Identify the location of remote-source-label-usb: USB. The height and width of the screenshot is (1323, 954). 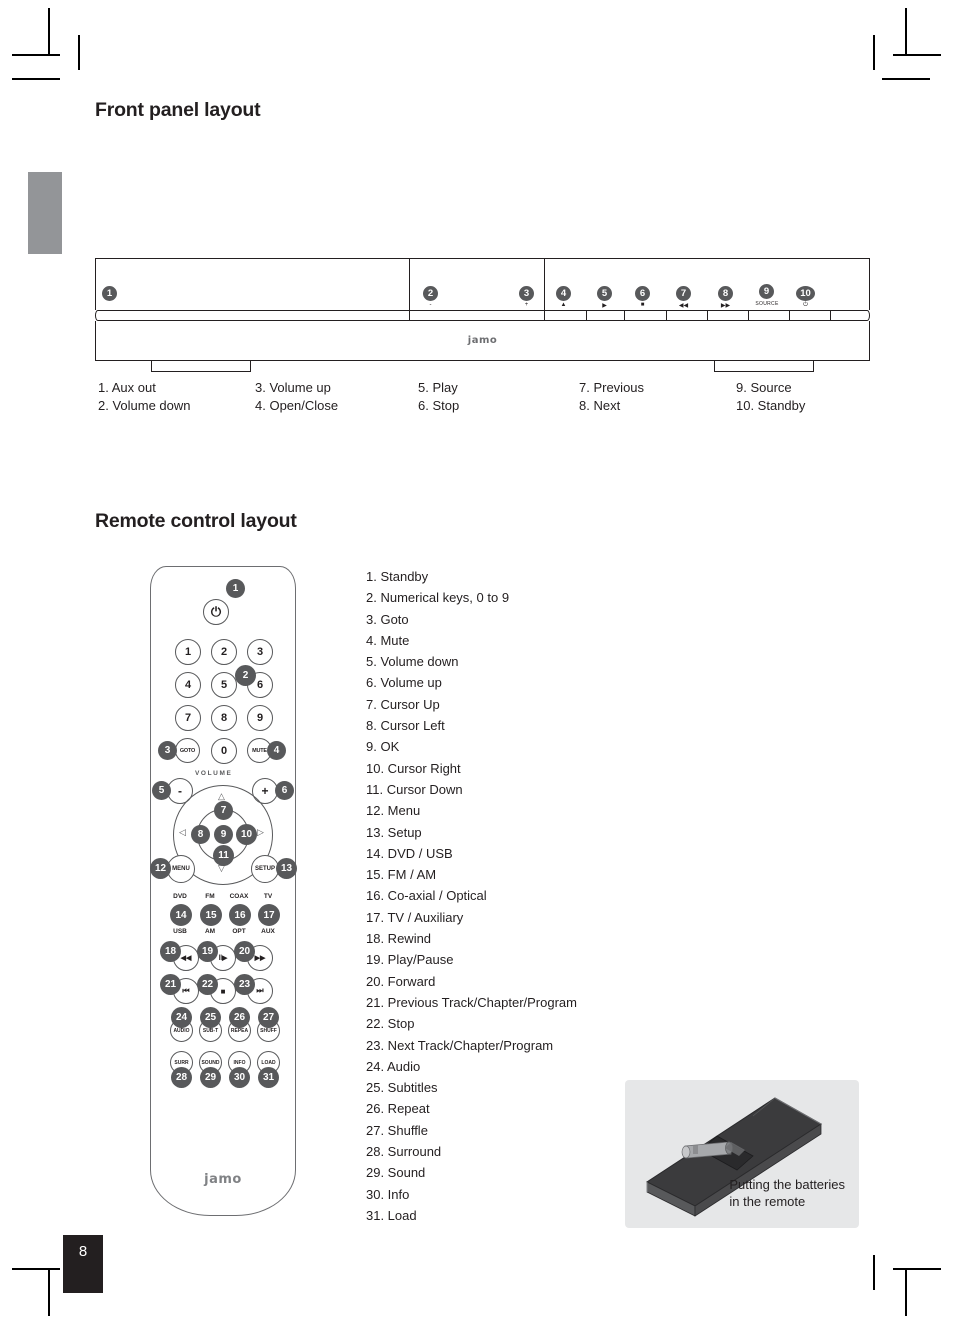
(180, 931).